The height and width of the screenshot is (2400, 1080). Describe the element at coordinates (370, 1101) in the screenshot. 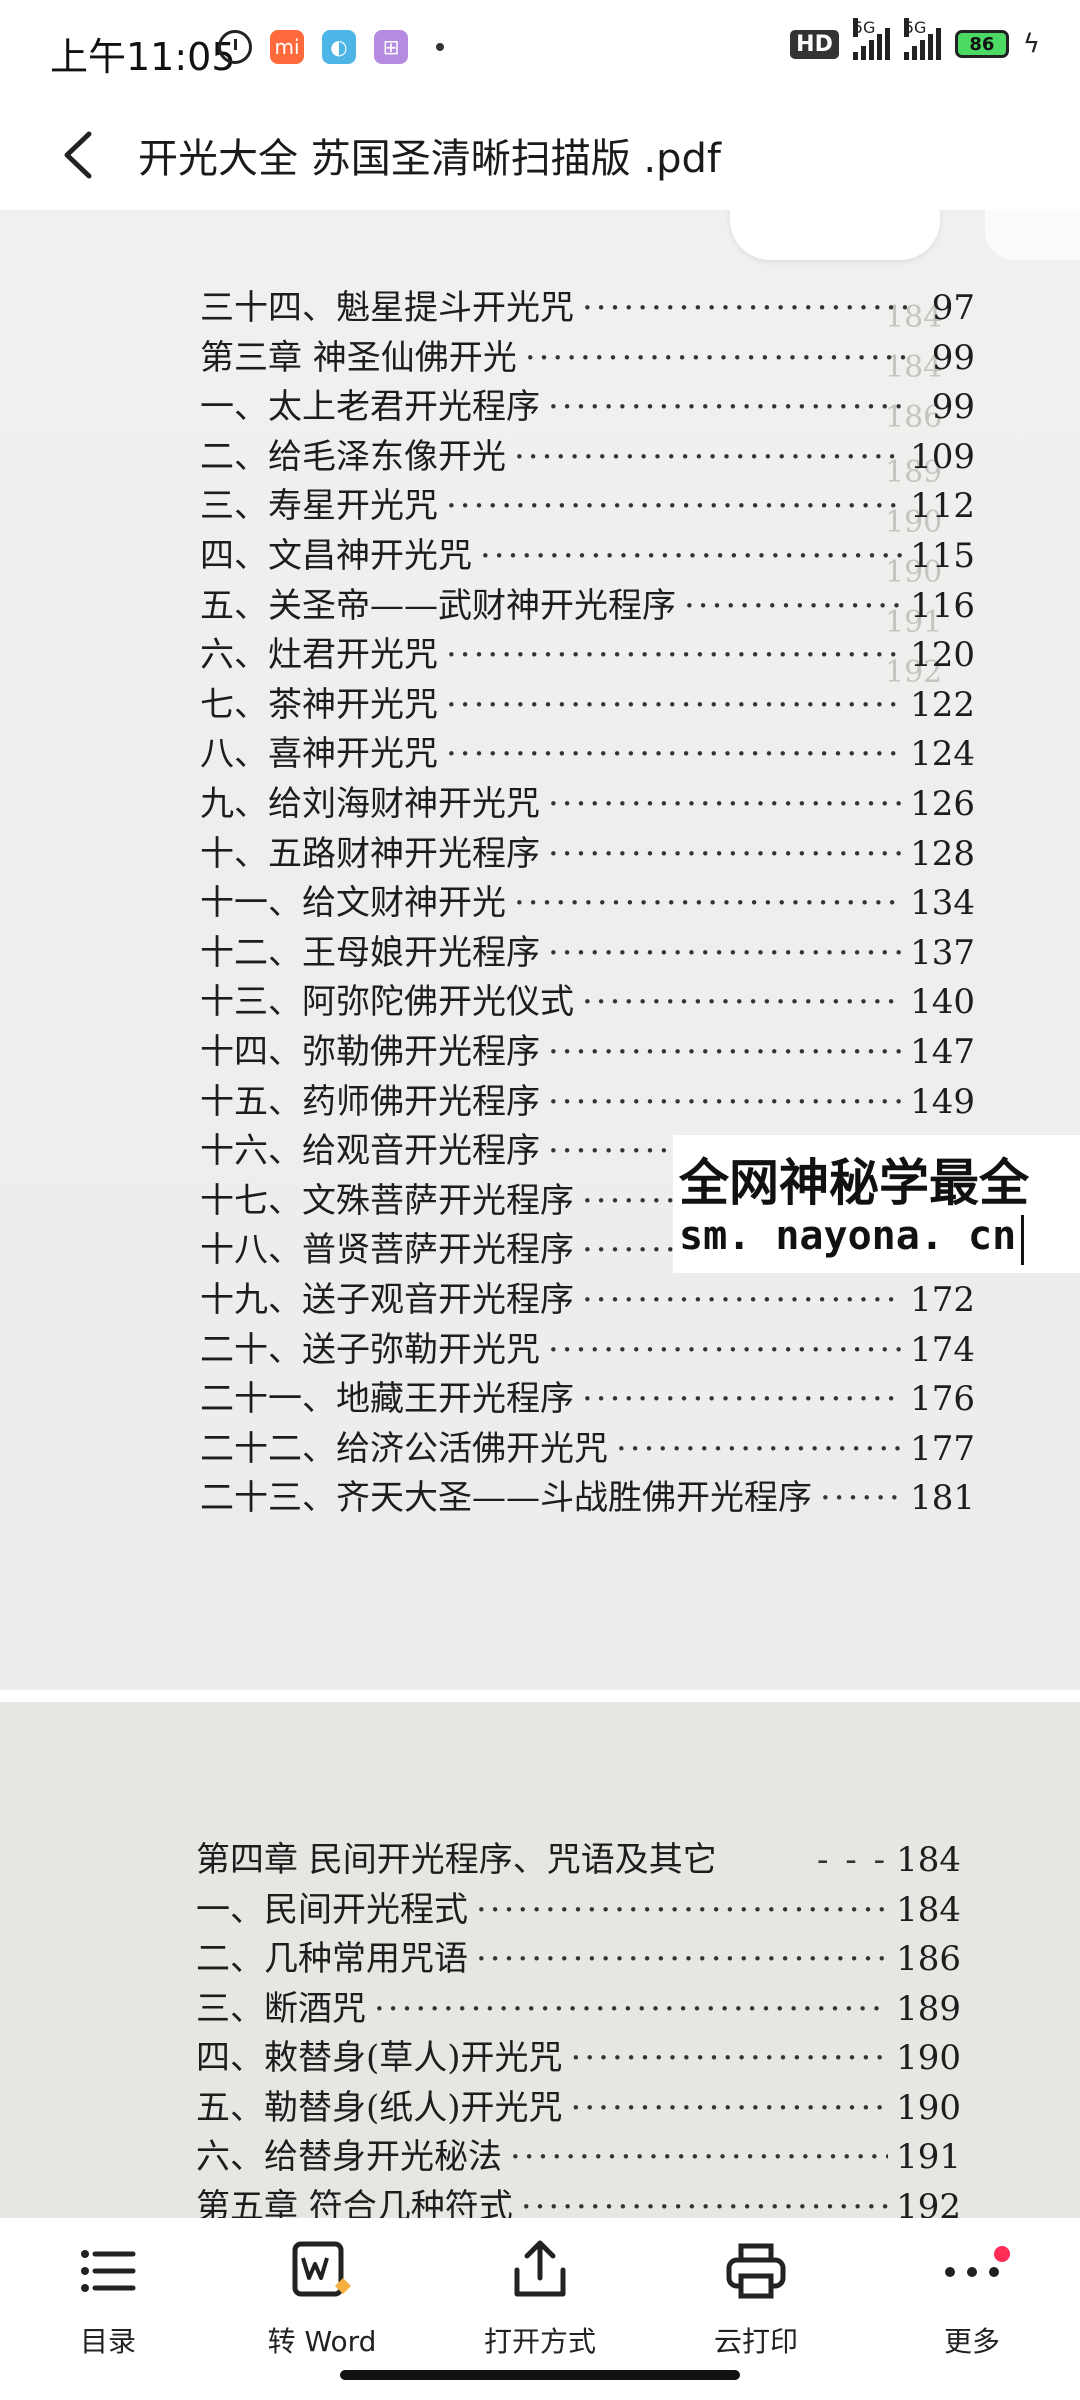

I see `toc-entry-title: 十五、药师佛开光程序` at that location.